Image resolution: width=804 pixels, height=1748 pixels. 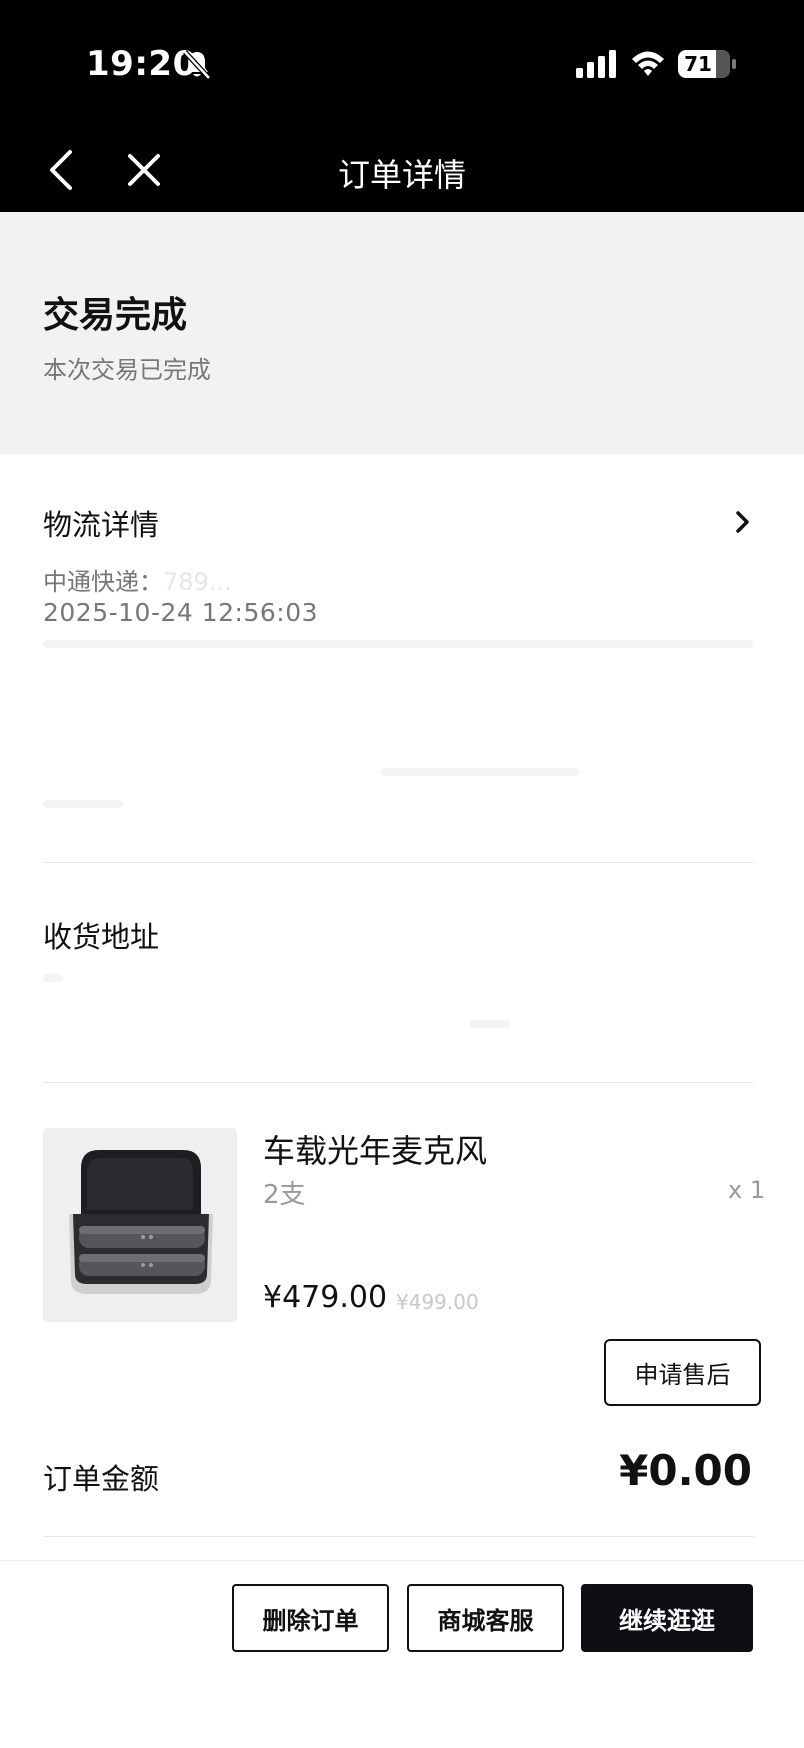 What do you see at coordinates (101, 937) in the screenshot?
I see `address-title: 收货地址` at bounding box center [101, 937].